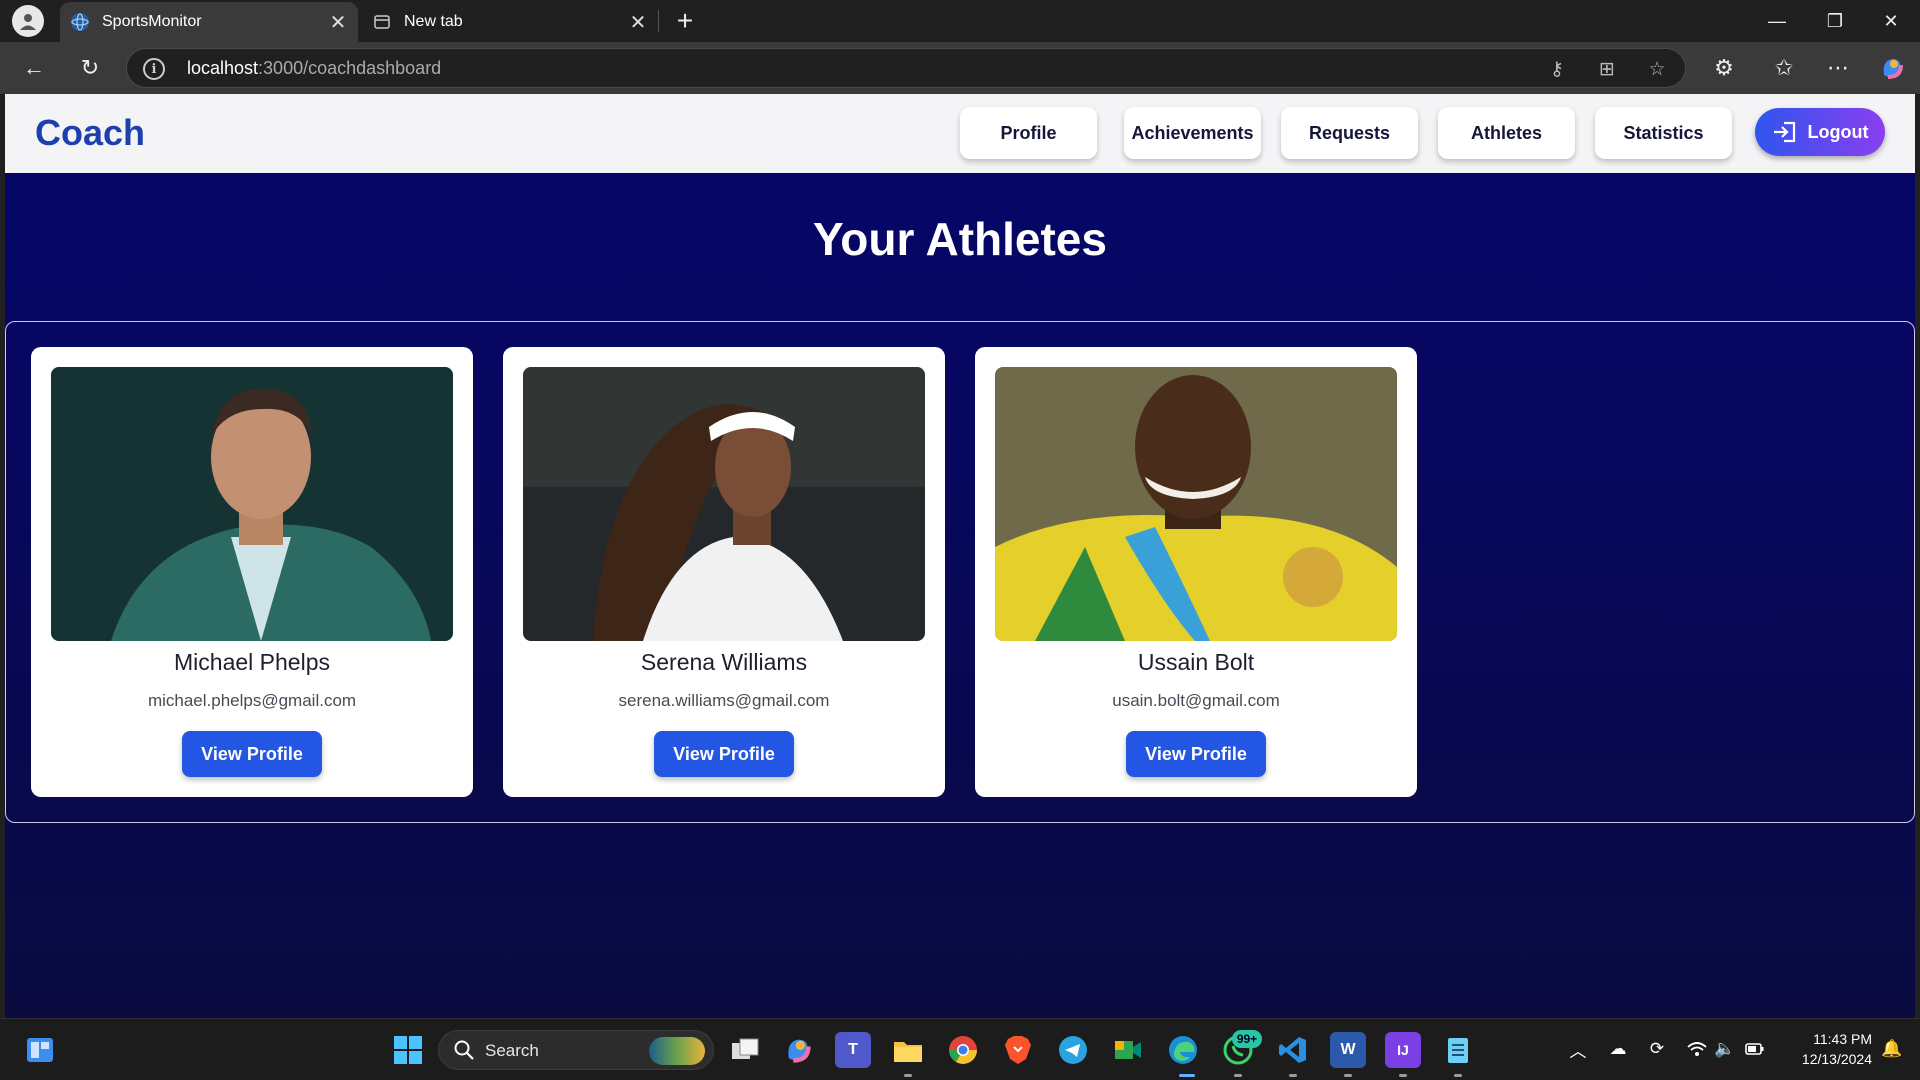 The image size is (1920, 1080). Describe the element at coordinates (1618, 1049) in the screenshot. I see `onedrive-icon: ☁` at that location.